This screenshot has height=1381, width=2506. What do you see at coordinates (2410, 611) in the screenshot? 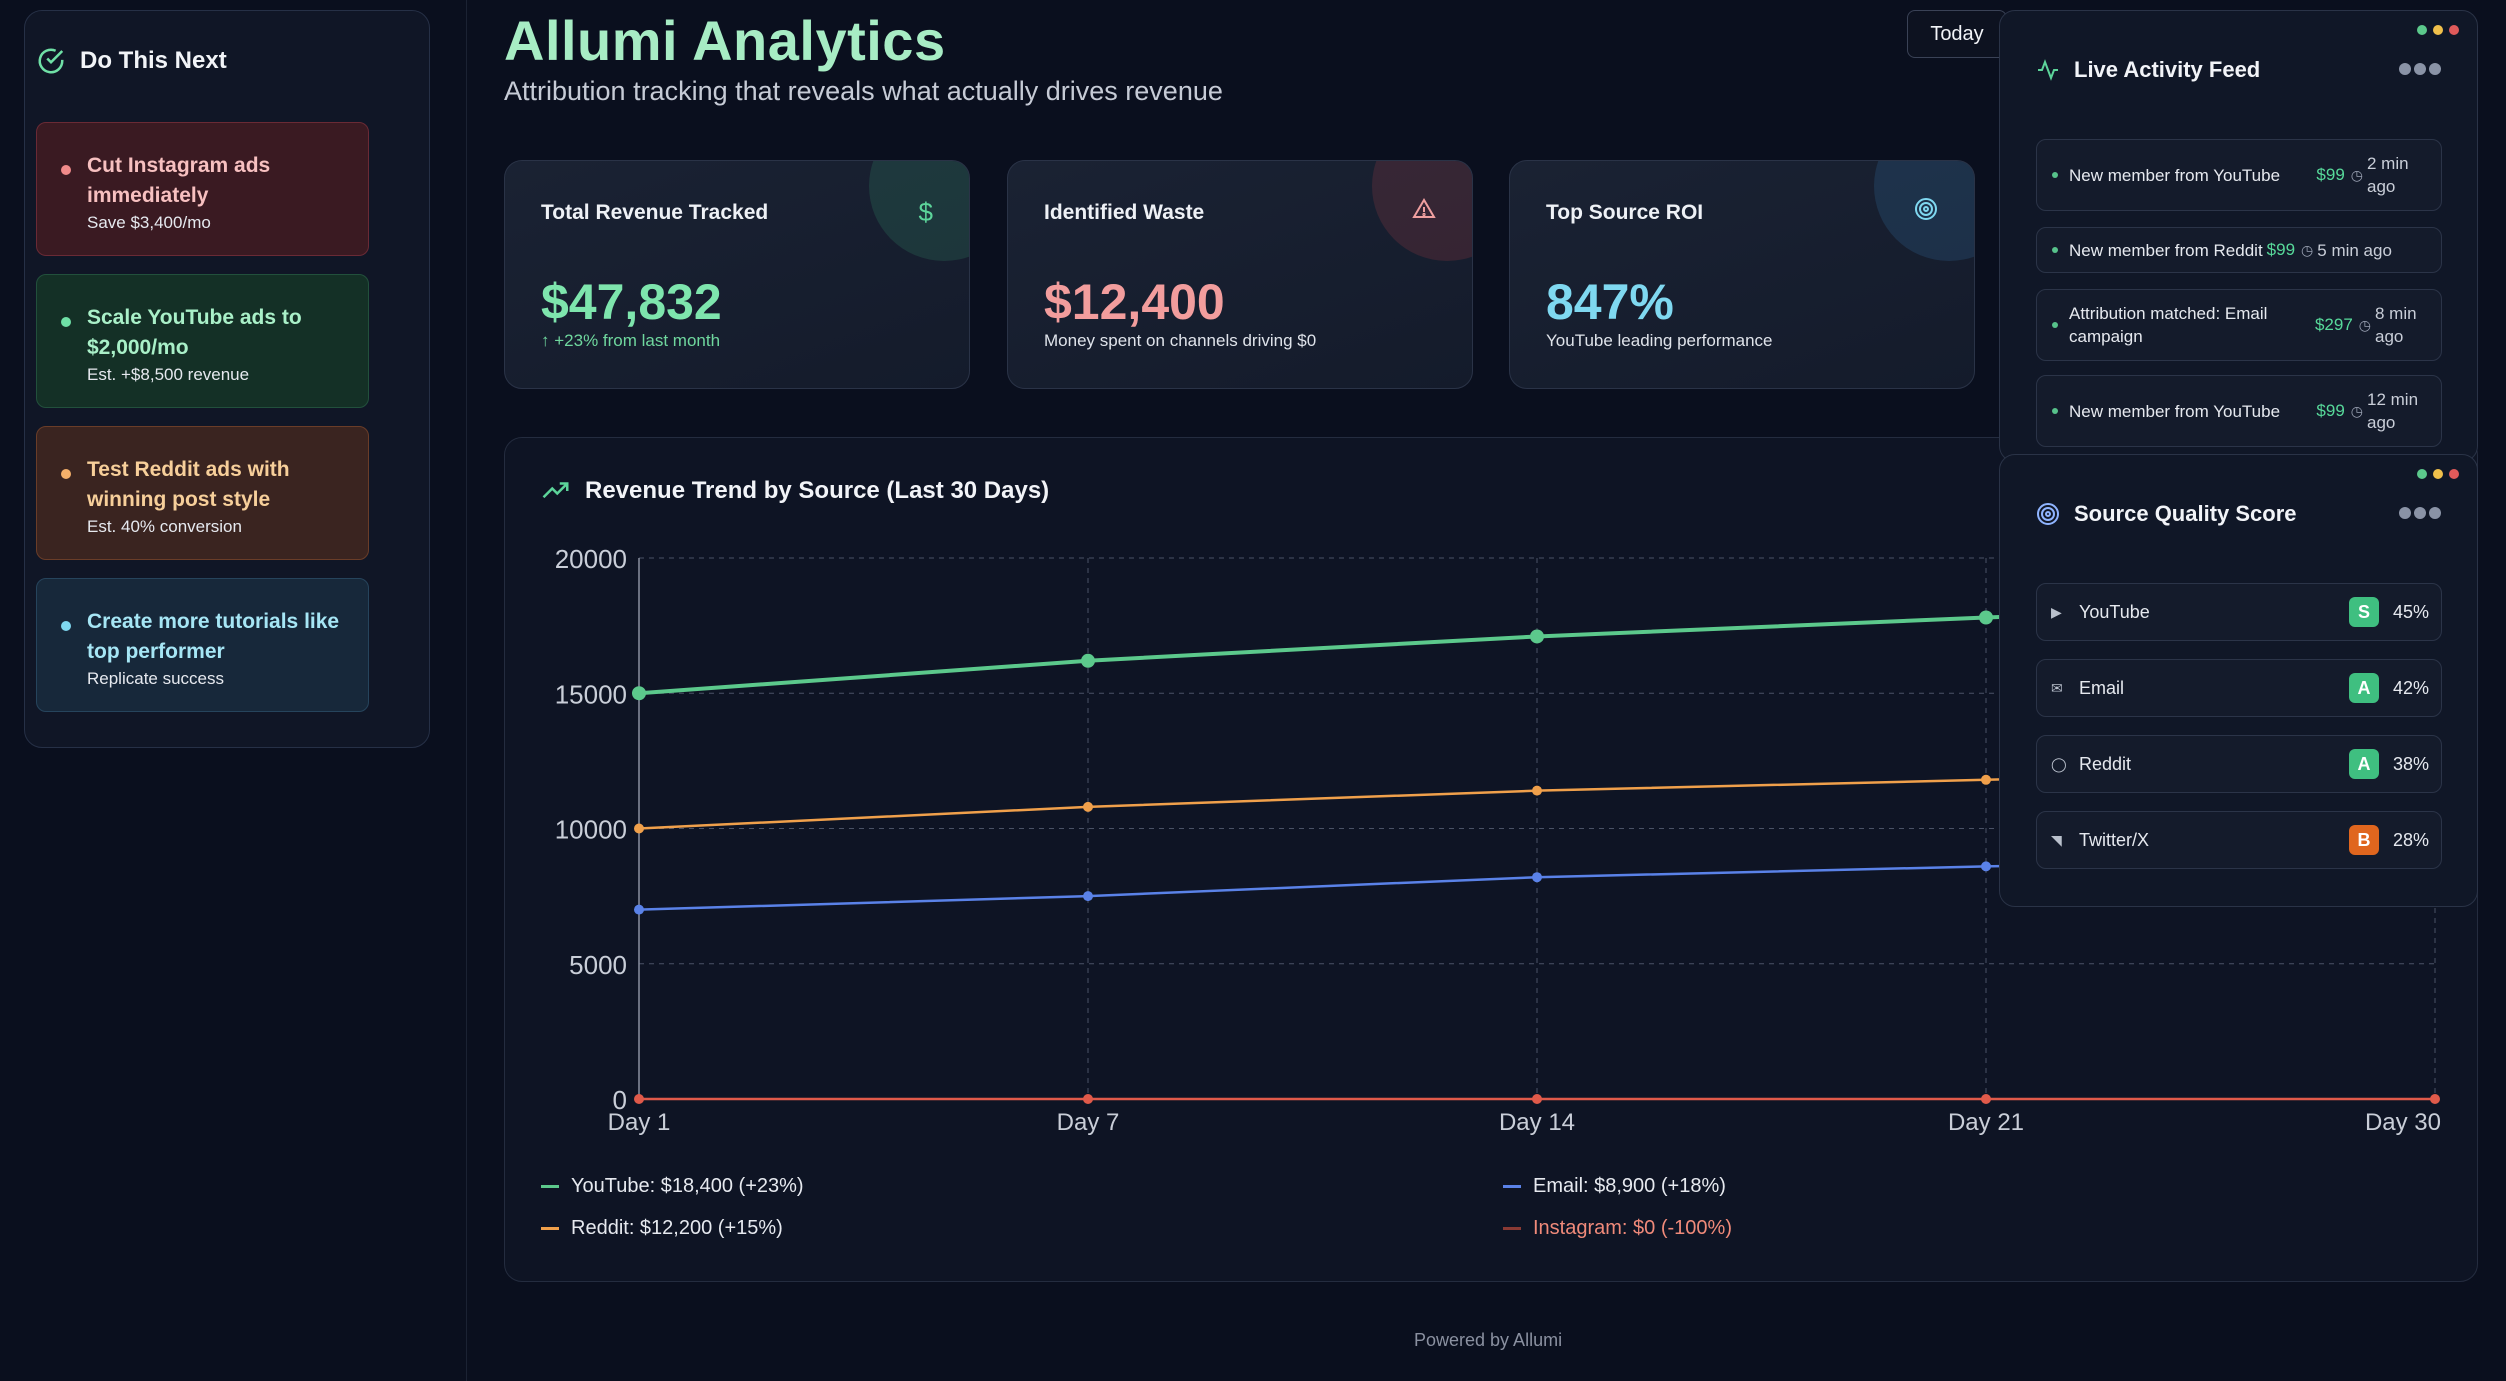
I see `quality-percent: 45%` at bounding box center [2410, 611].